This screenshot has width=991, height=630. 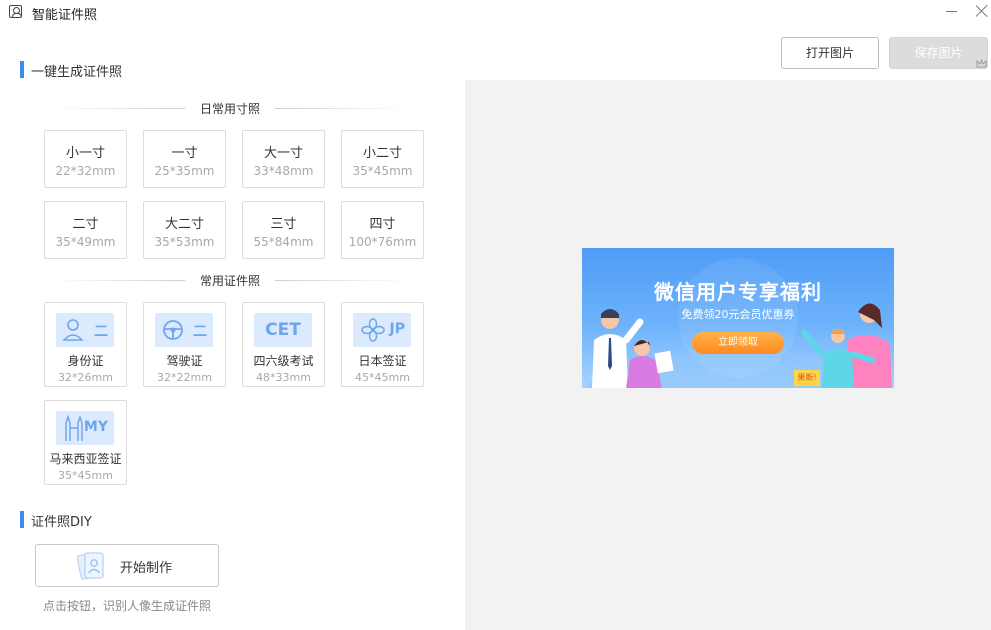 I want to click on doc-size: 32*26mm, so click(x=85, y=377).